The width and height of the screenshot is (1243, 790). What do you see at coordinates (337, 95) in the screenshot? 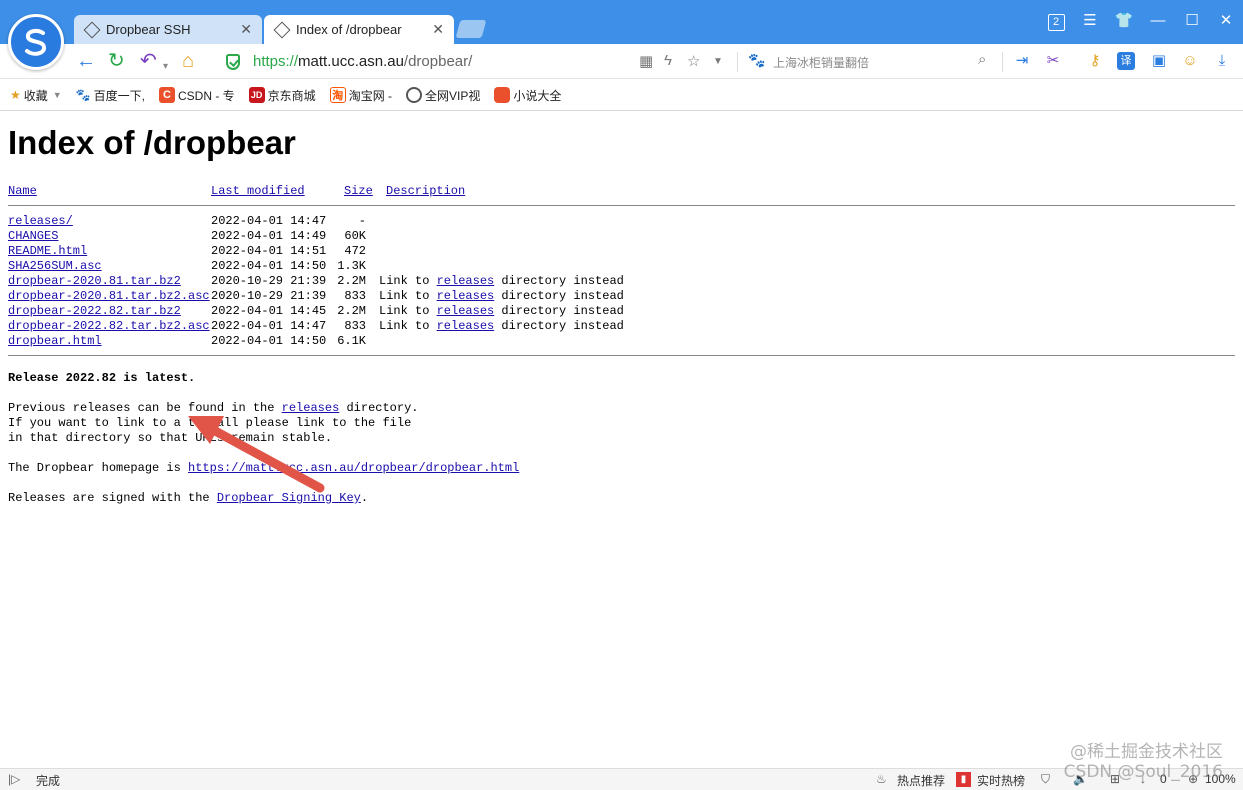
I see `taobao-icon: 淘` at bounding box center [337, 95].